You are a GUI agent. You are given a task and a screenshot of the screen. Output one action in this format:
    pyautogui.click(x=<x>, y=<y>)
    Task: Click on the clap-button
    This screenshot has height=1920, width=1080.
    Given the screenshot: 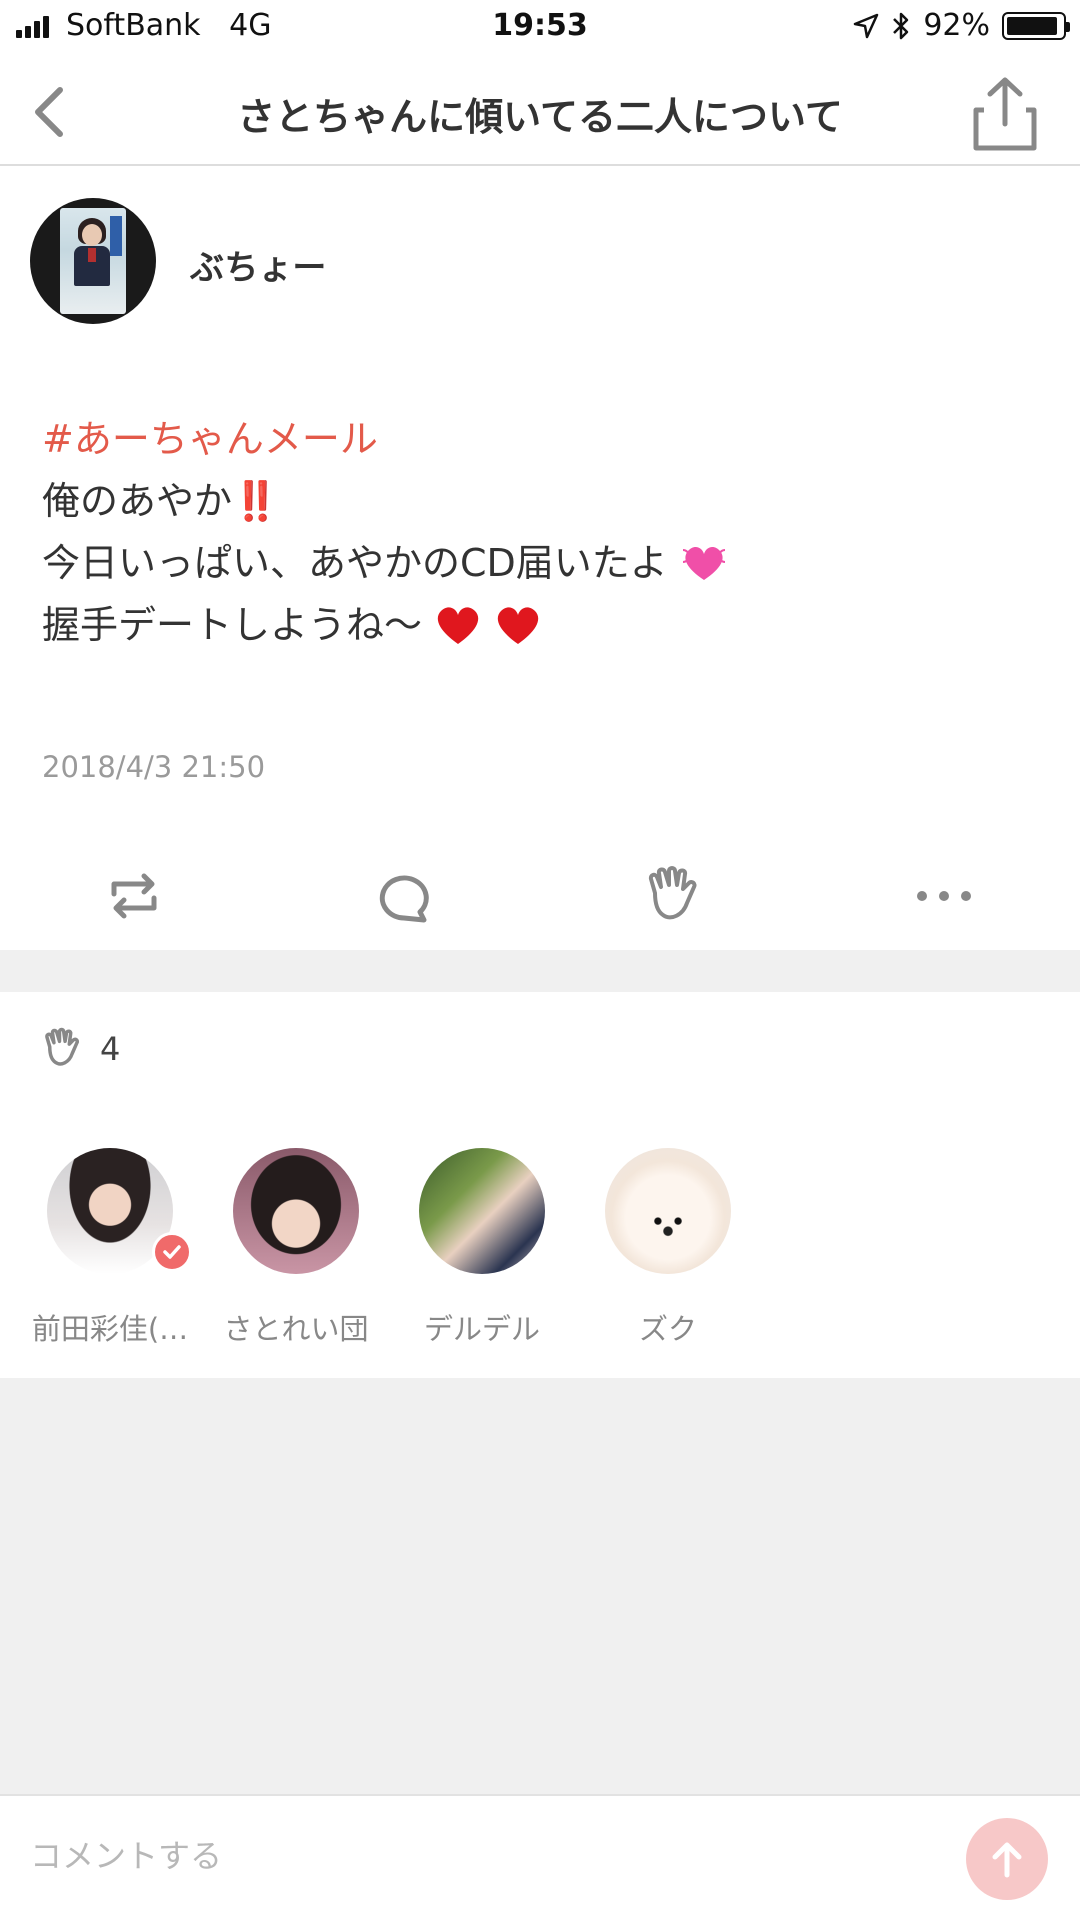 What is the action you would take?
    pyautogui.click(x=674, y=896)
    